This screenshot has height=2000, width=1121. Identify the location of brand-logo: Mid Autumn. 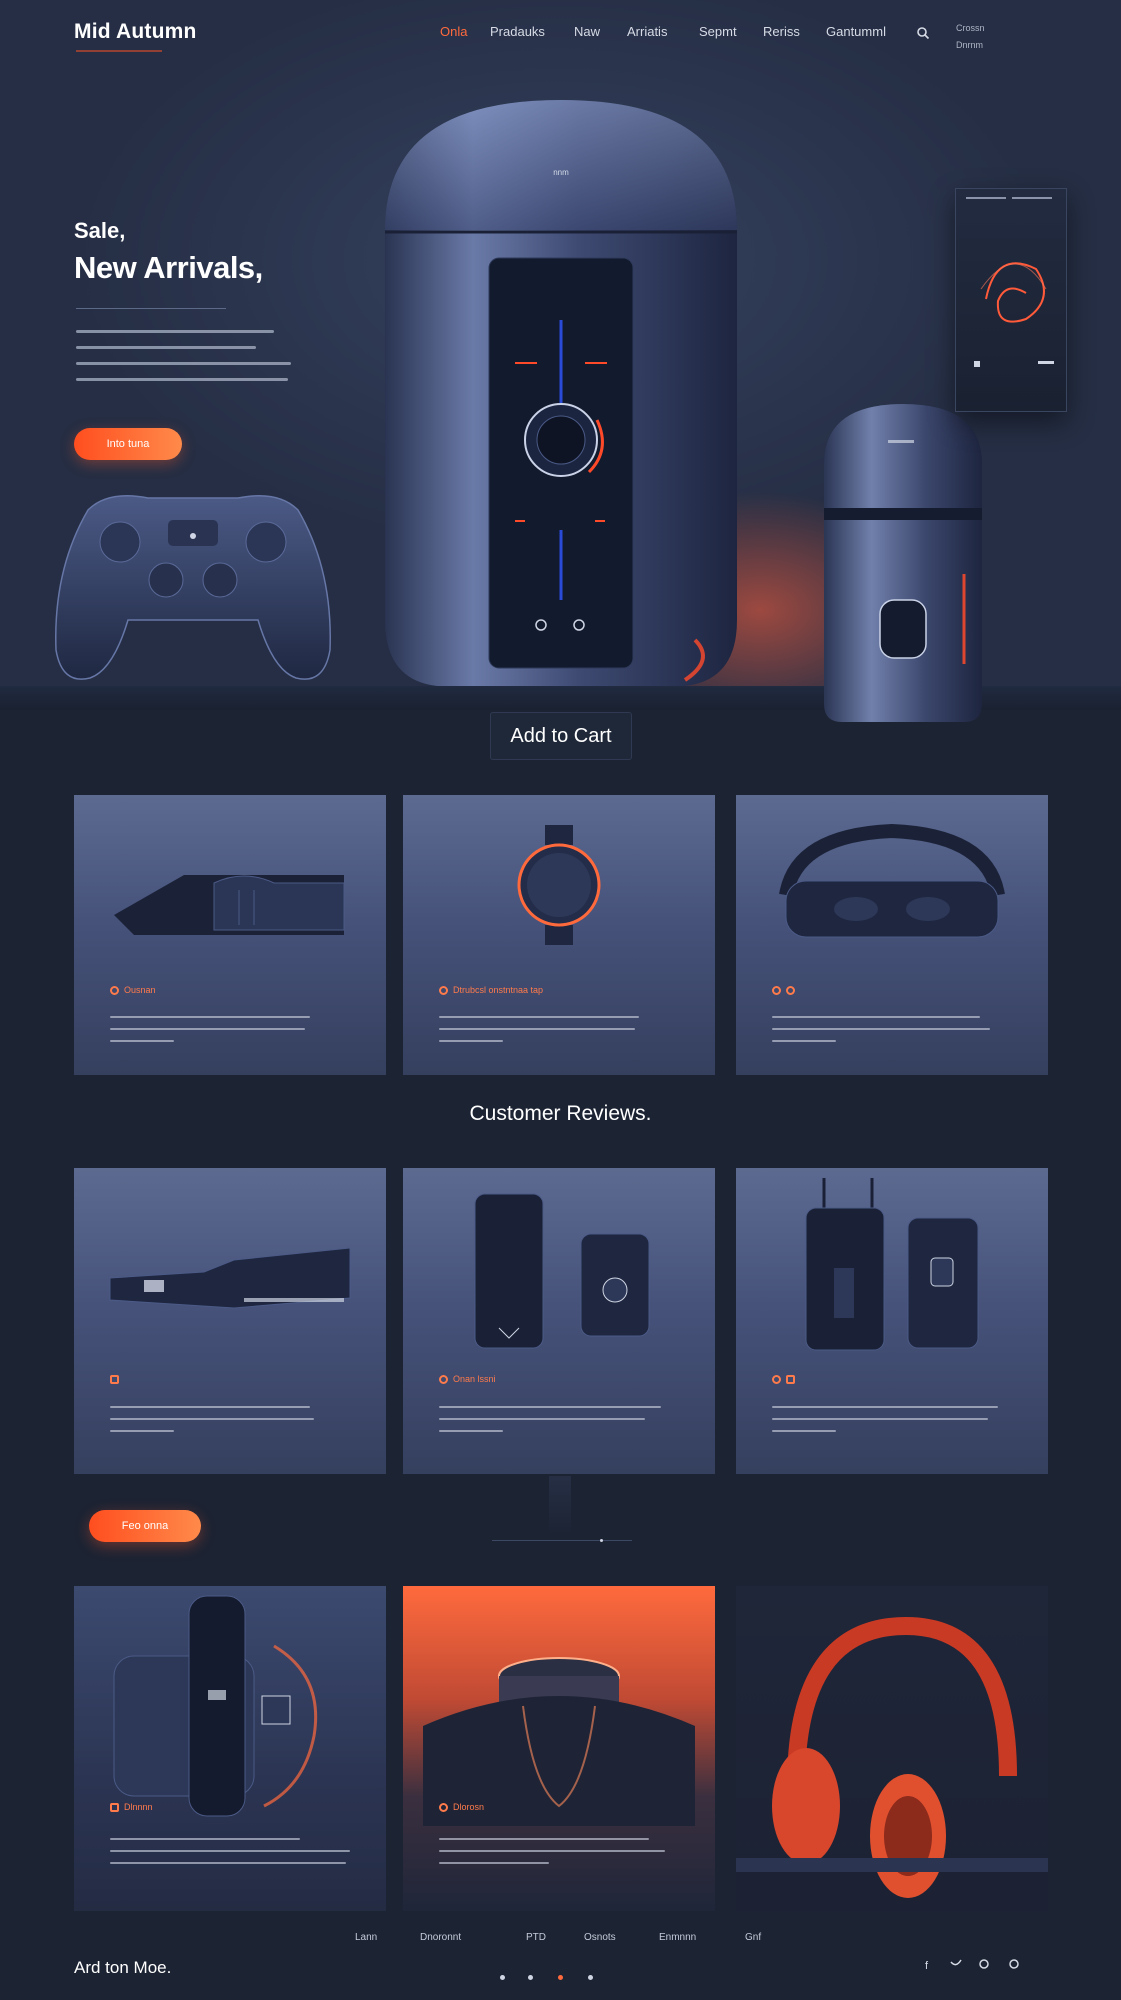
(135, 32).